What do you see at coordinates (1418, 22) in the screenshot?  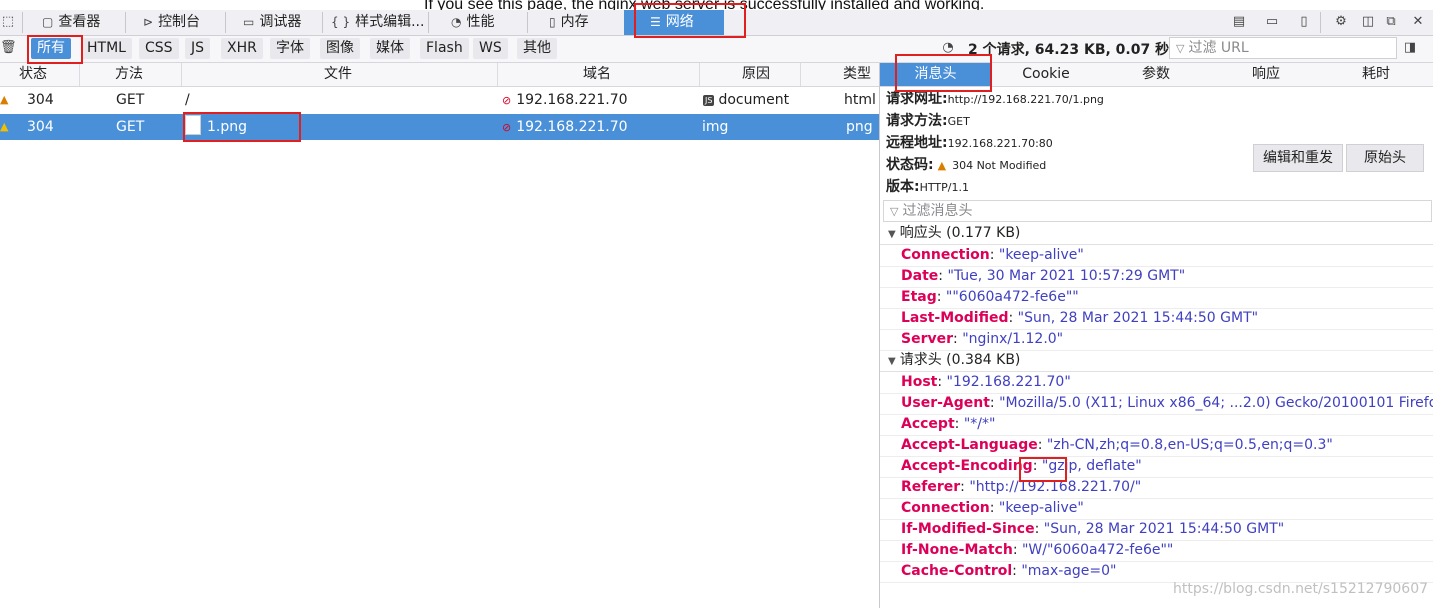 I see `close-icon: ✕` at bounding box center [1418, 22].